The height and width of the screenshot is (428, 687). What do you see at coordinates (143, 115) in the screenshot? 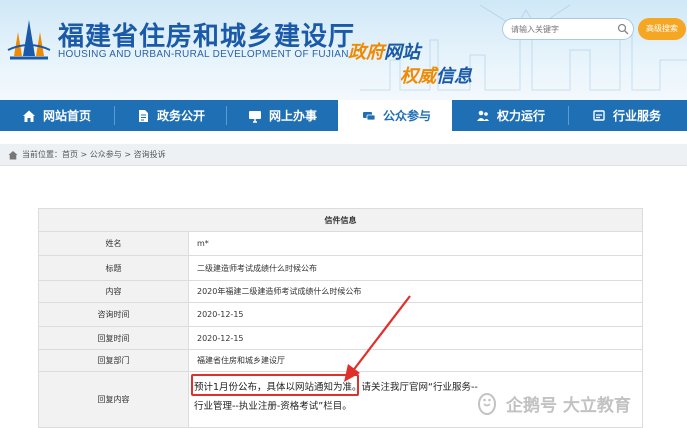
I see `document-icon` at bounding box center [143, 115].